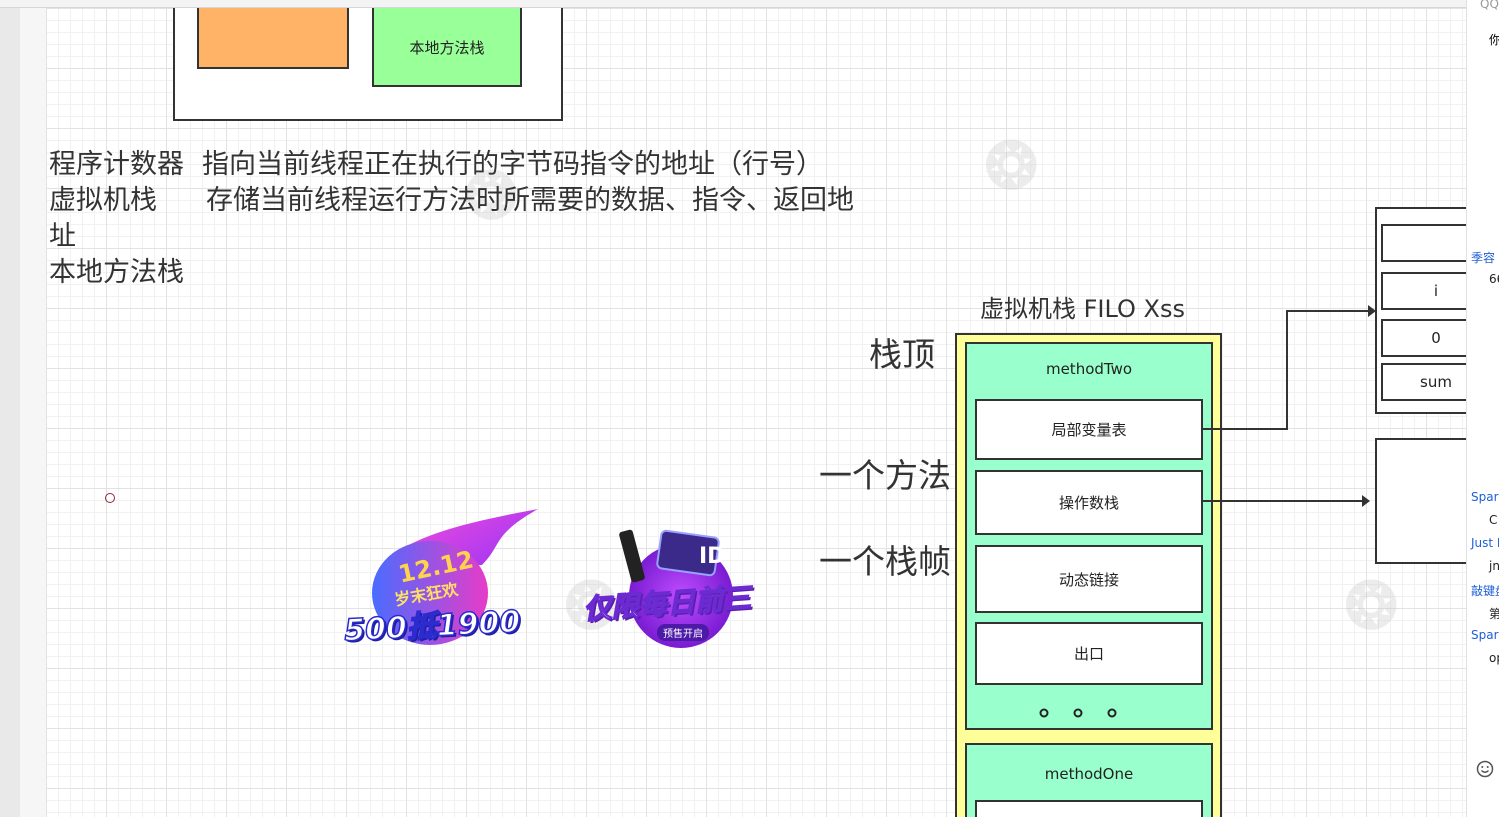 The height and width of the screenshot is (817, 1499). I want to click on panel-top-label: QQ, so click(1489, 5).